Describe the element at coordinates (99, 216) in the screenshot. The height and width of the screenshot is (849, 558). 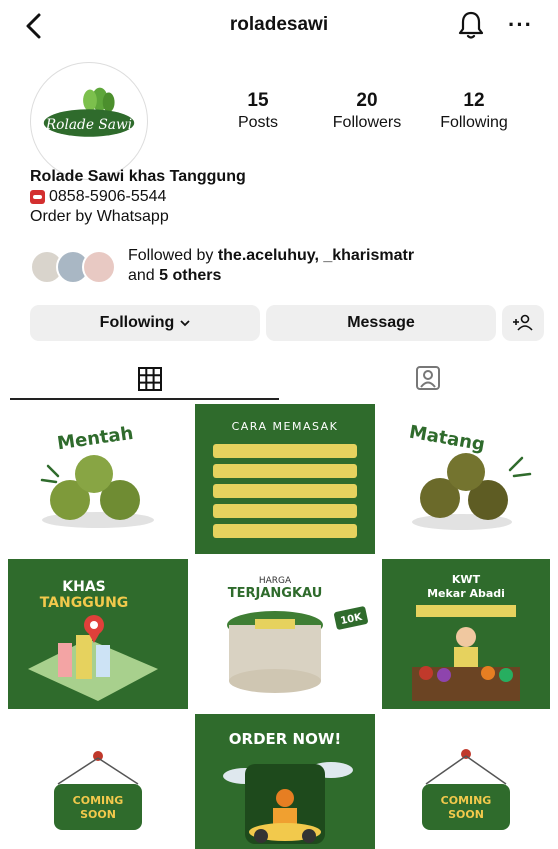
I see `bio-line: Order by Whatsapp` at that location.